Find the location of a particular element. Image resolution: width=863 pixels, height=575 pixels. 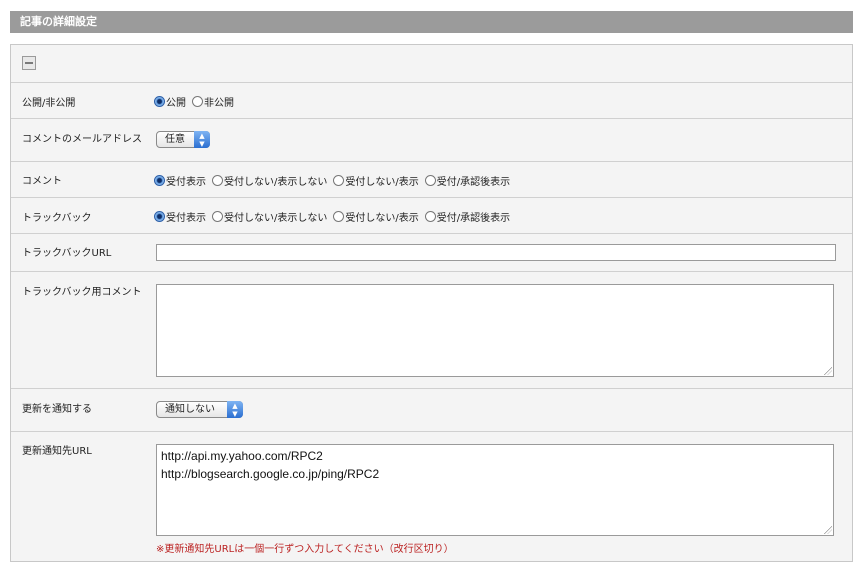

notify-select: 通知しない ▲ ▼ is located at coordinates (199, 409).